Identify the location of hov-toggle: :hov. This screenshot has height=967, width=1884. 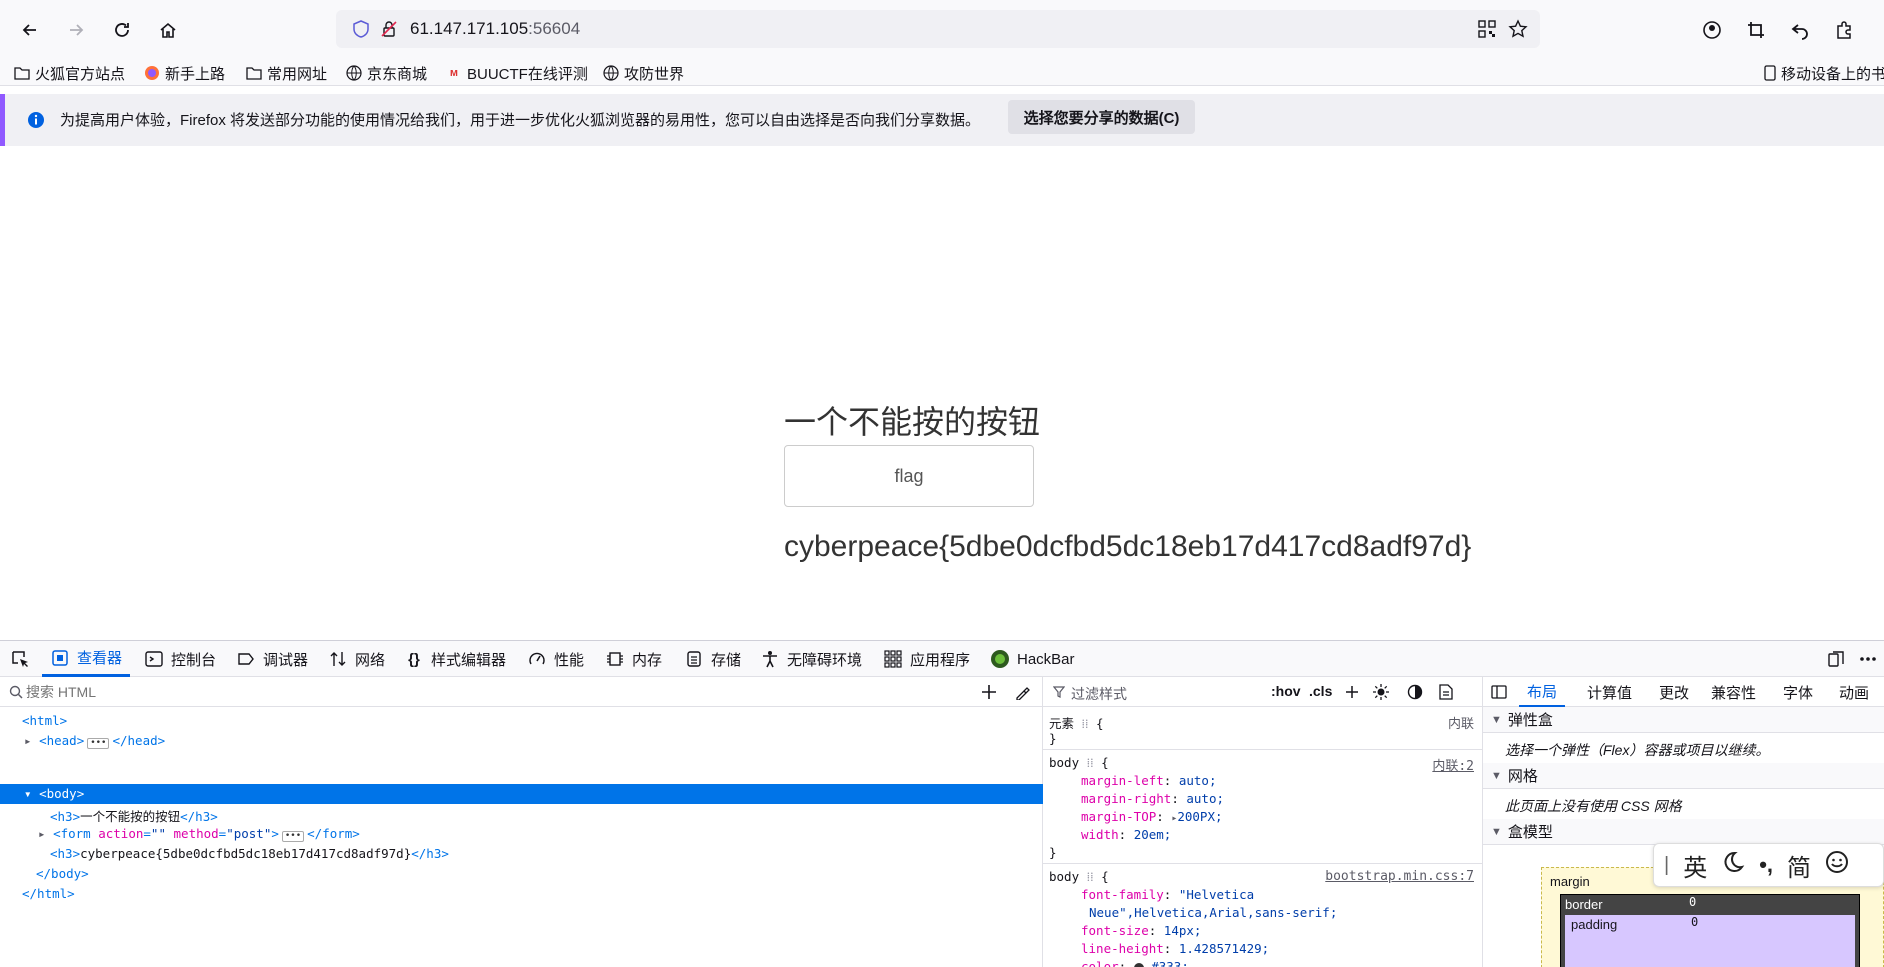
(1286, 691).